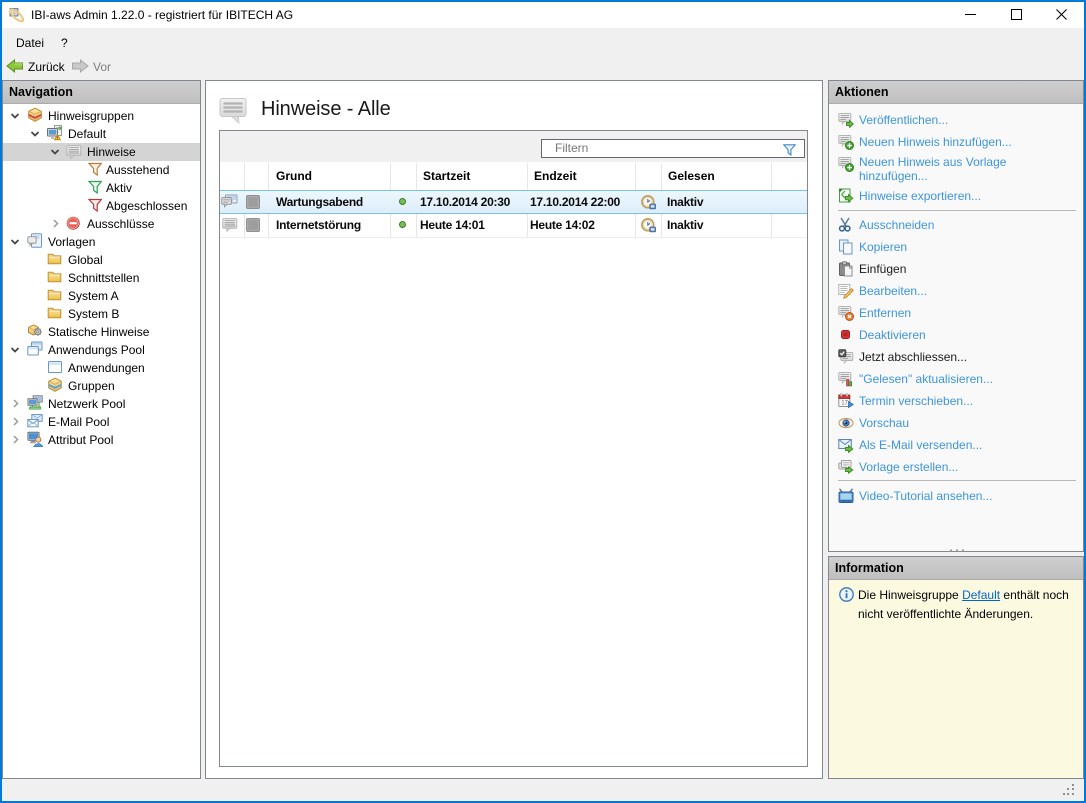  I want to click on svg-text: 17, so click(844, 404).